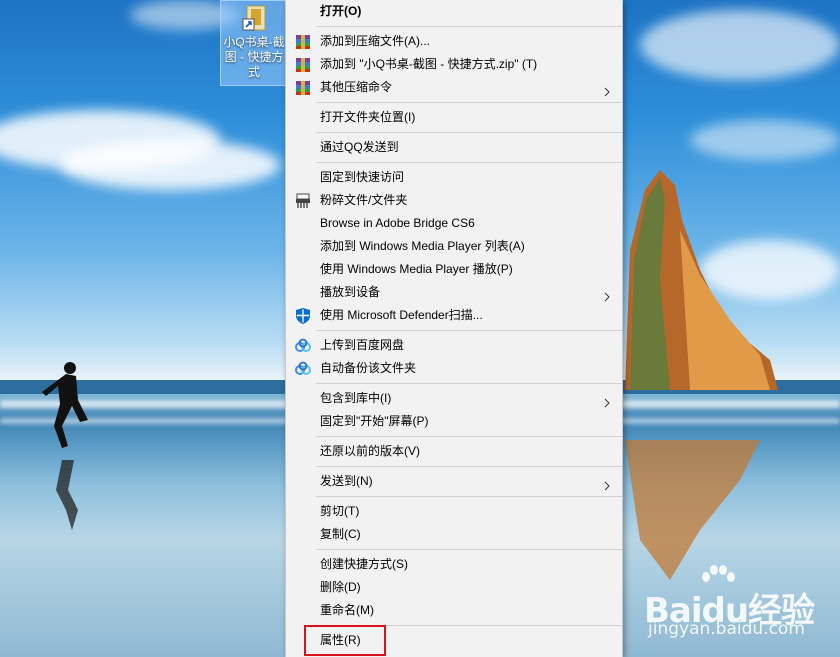 Image resolution: width=840 pixels, height=657 pixels. I want to click on menu-item-create-shortcut: 创建快捷方式(S), so click(454, 564).